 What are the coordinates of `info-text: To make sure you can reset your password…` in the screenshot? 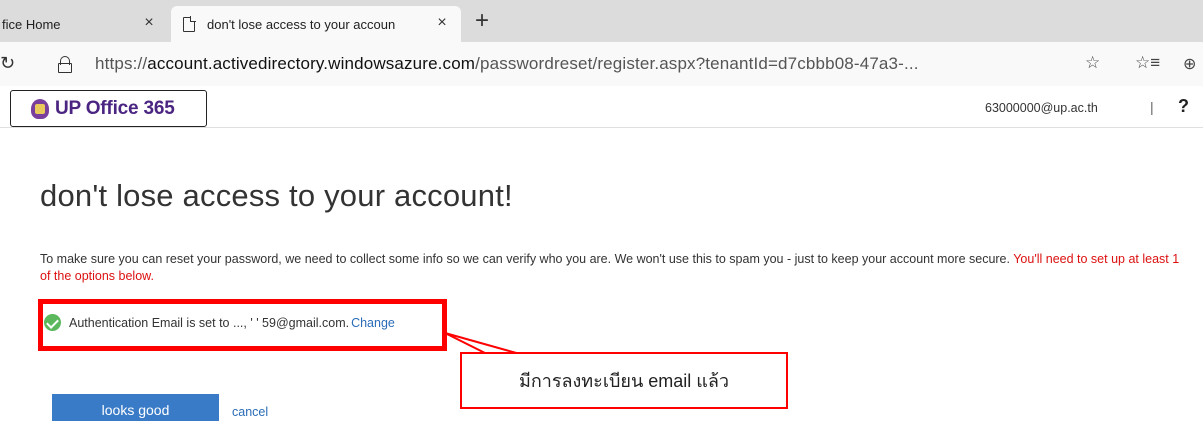 It's located at (525, 259).